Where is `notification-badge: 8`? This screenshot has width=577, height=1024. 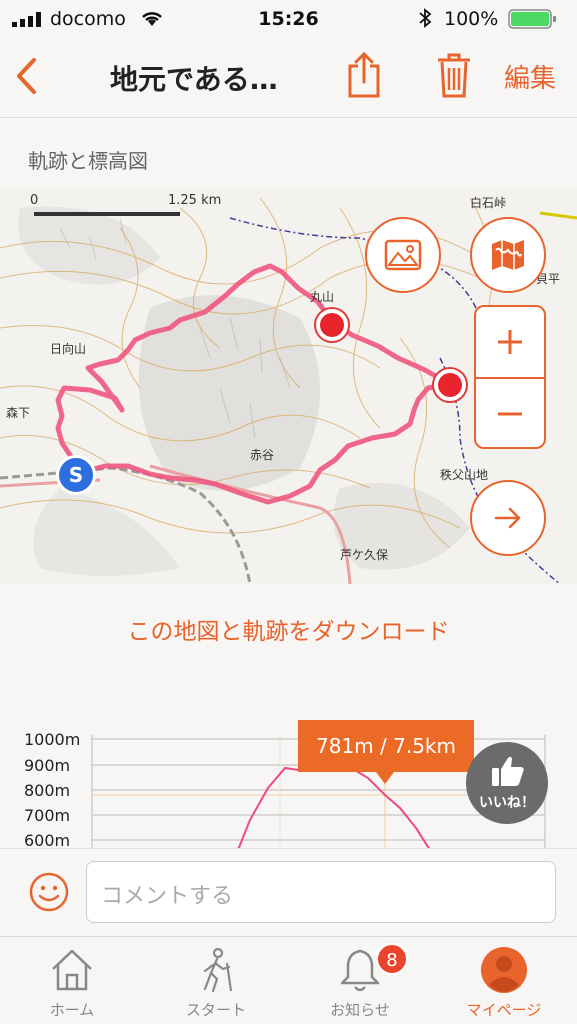
notification-badge: 8 is located at coordinates (392, 959).